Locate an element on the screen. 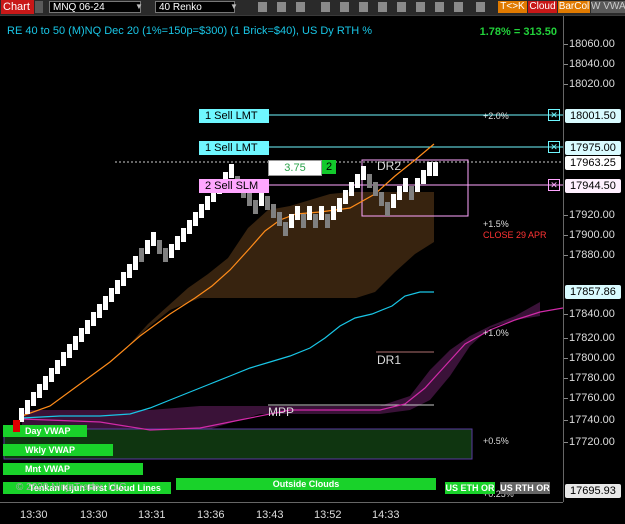 The height and width of the screenshot is (524, 625). strategies-icon is located at coordinates (363, 7).